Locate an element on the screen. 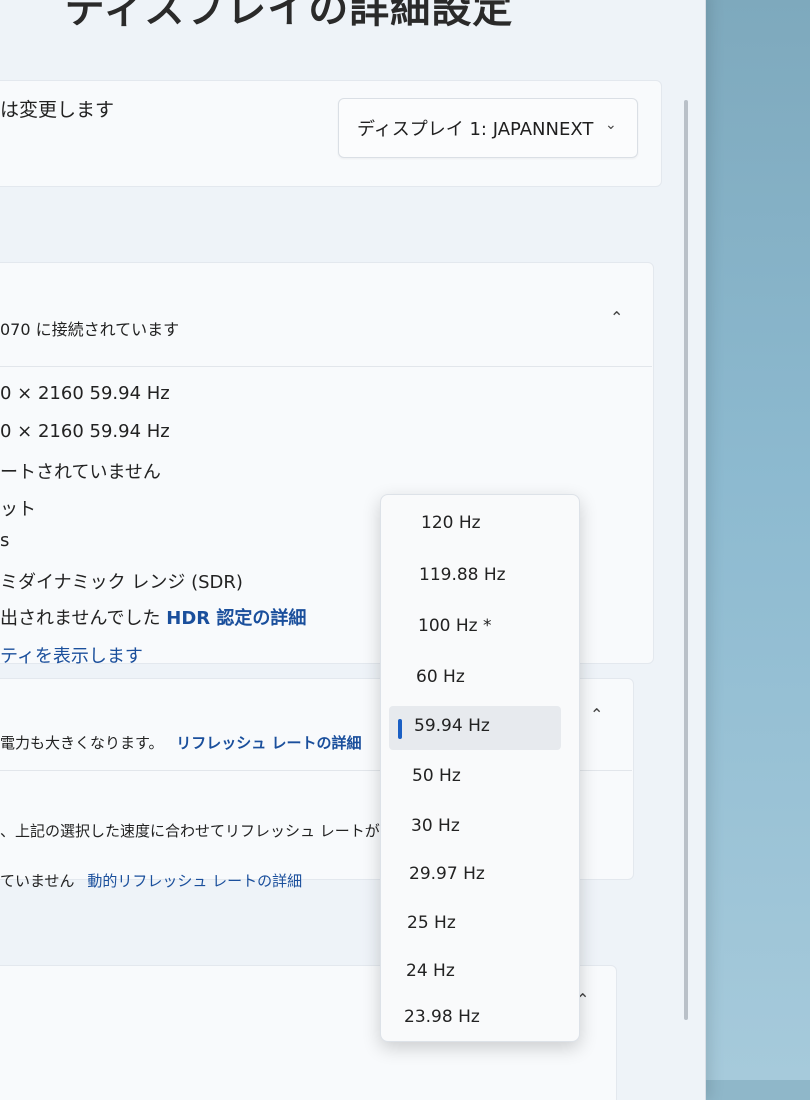 The image size is (810, 1100). refresh-option-59-94-selected: 59.94 Hz is located at coordinates (475, 728).